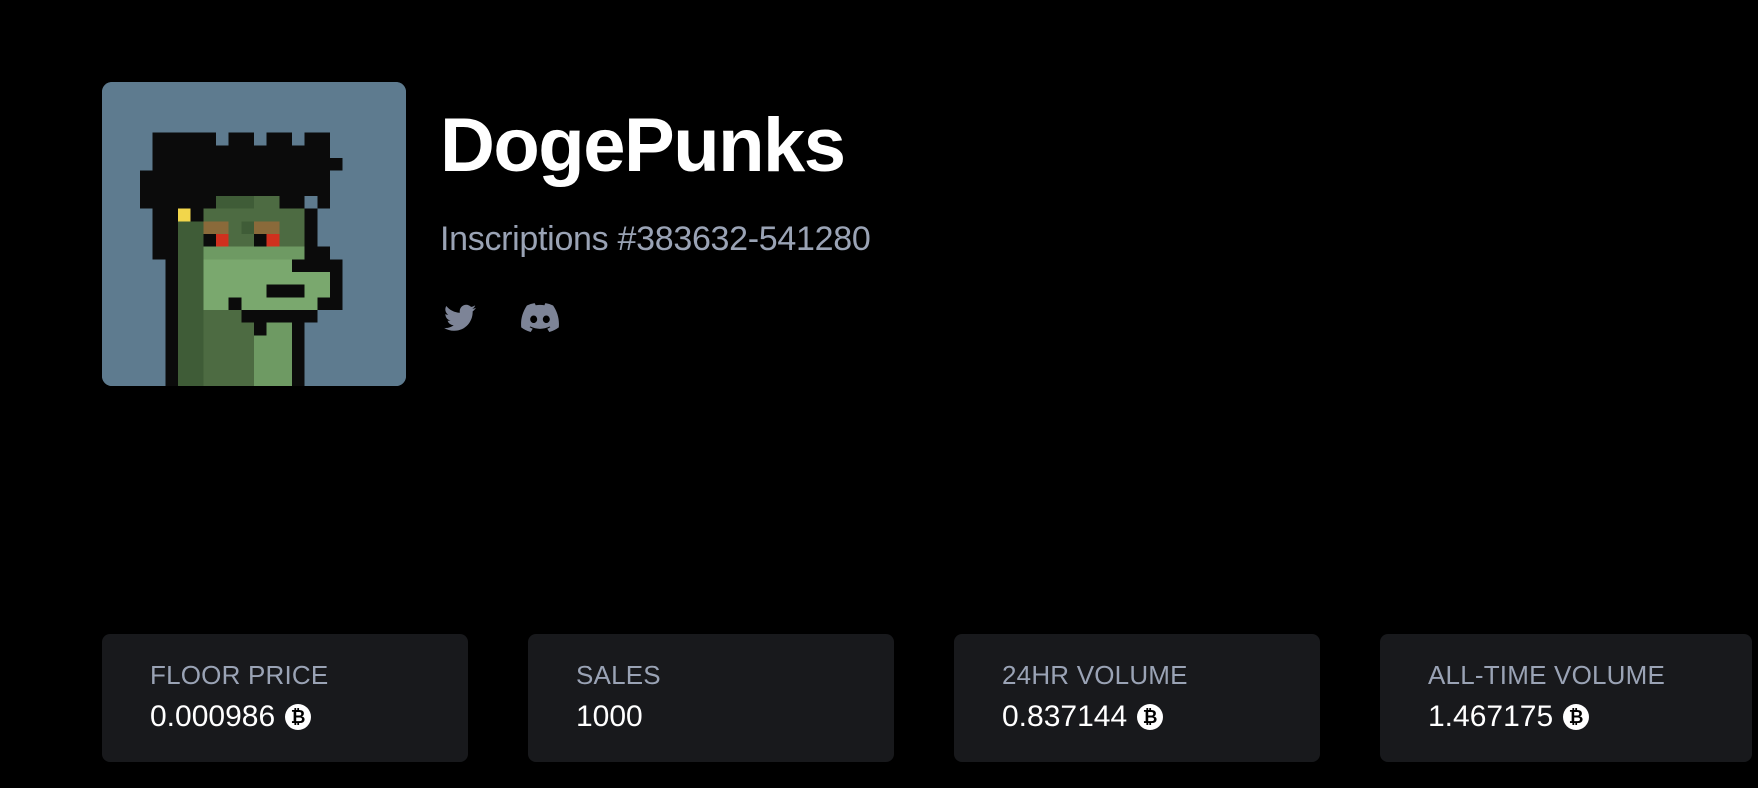 The height and width of the screenshot is (788, 1758). Describe the element at coordinates (1547, 675) in the screenshot. I see `stat-label: ALL-TIME VOLUME` at that location.